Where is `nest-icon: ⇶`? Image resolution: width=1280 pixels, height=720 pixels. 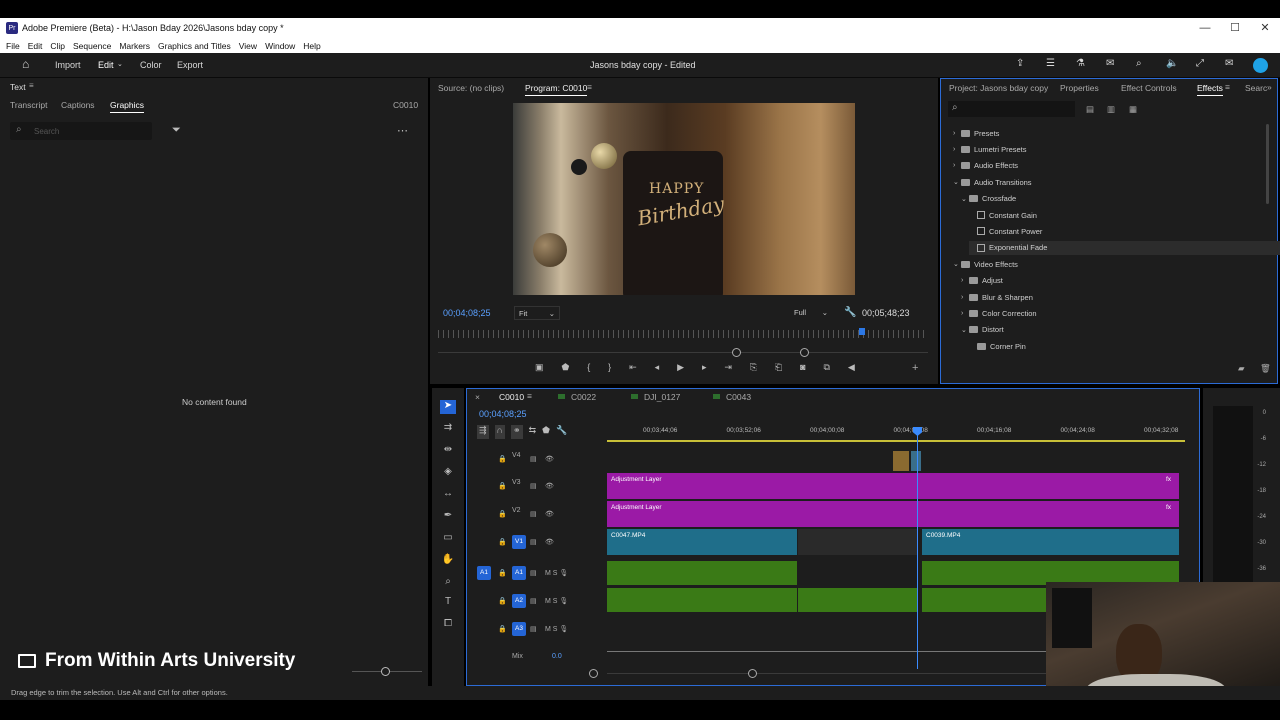 nest-icon: ⇶ is located at coordinates (483, 432).